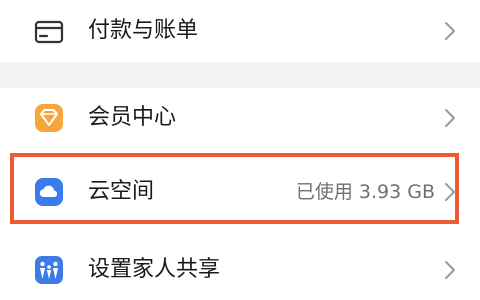  What do you see at coordinates (240, 75) in the screenshot?
I see `section-divider` at bounding box center [240, 75].